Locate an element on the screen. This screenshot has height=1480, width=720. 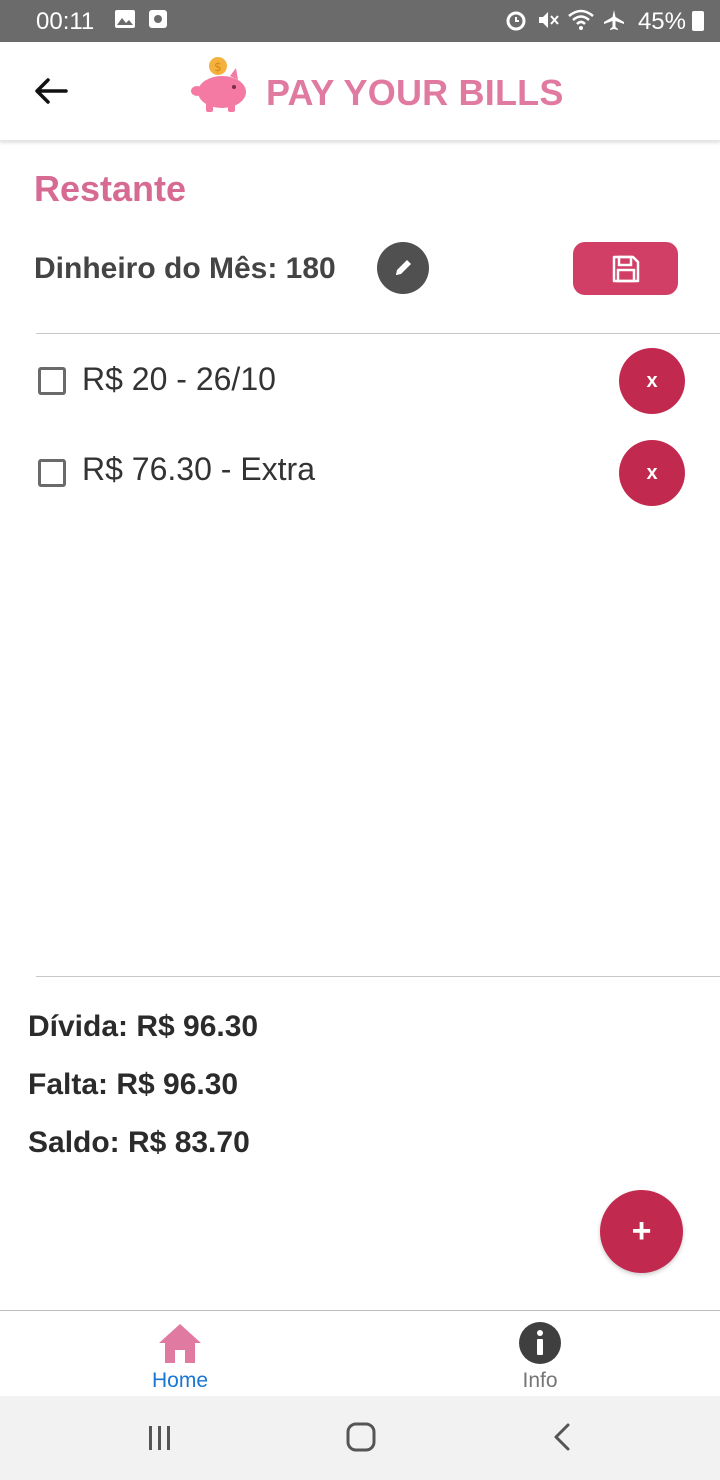
home-button-icon is located at coordinates (361, 1437).